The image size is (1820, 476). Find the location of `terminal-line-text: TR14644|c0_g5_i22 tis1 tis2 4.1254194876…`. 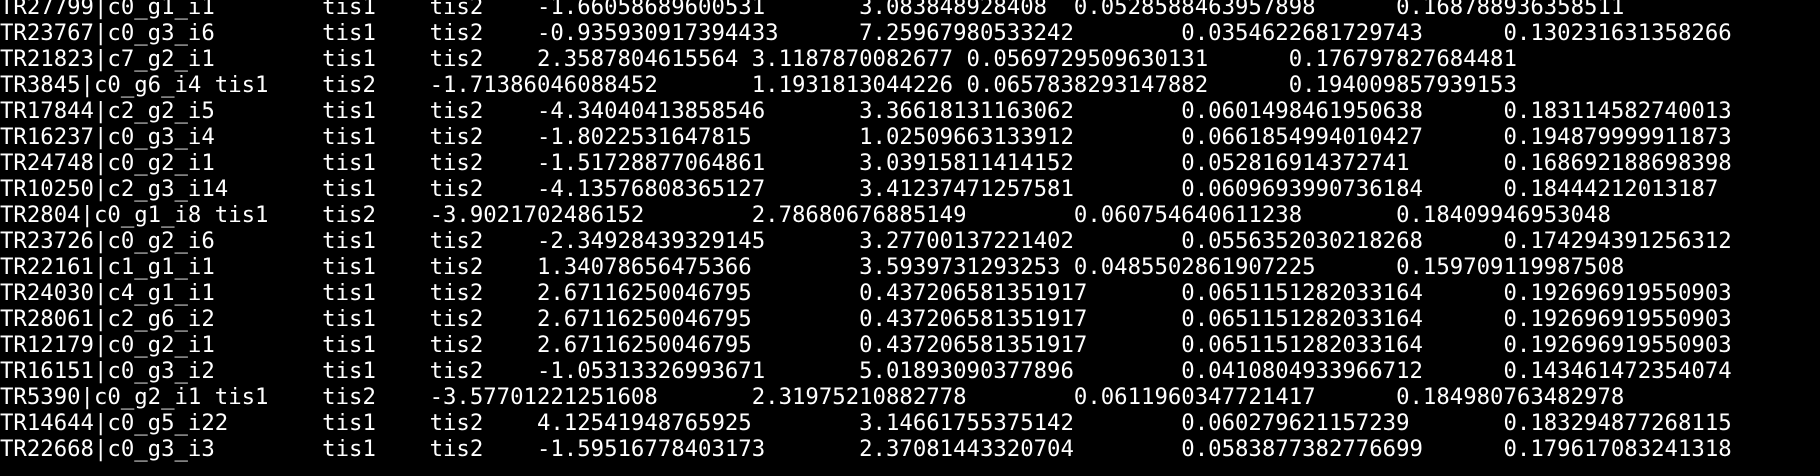

terminal-line-text: TR14644|c0_g5_i22 tis1 tis2 4.1254194876… is located at coordinates (866, 423).